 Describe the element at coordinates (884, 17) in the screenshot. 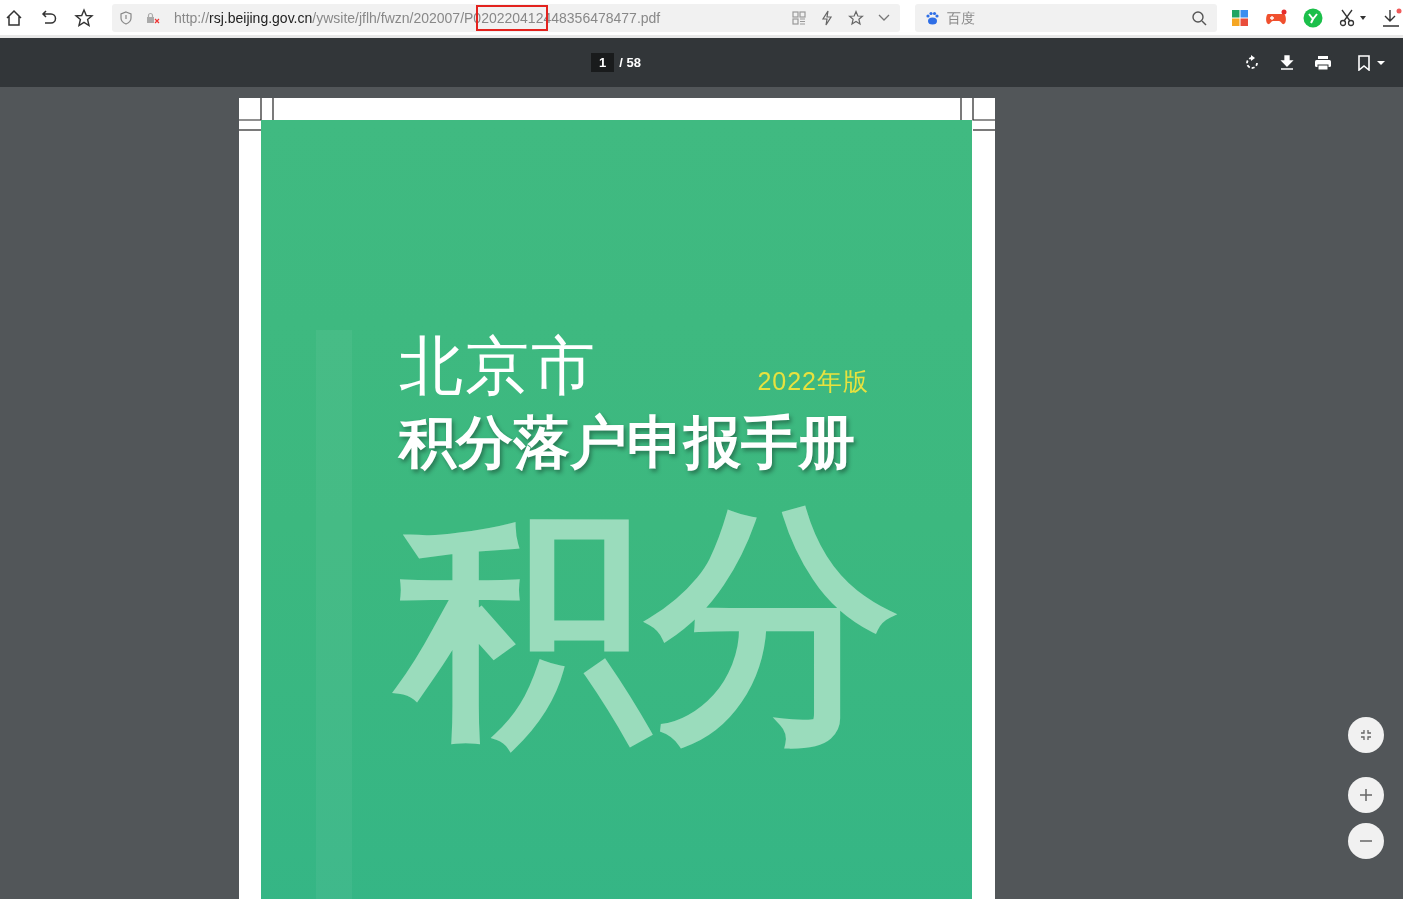

I see `chevron-down-icon` at that location.